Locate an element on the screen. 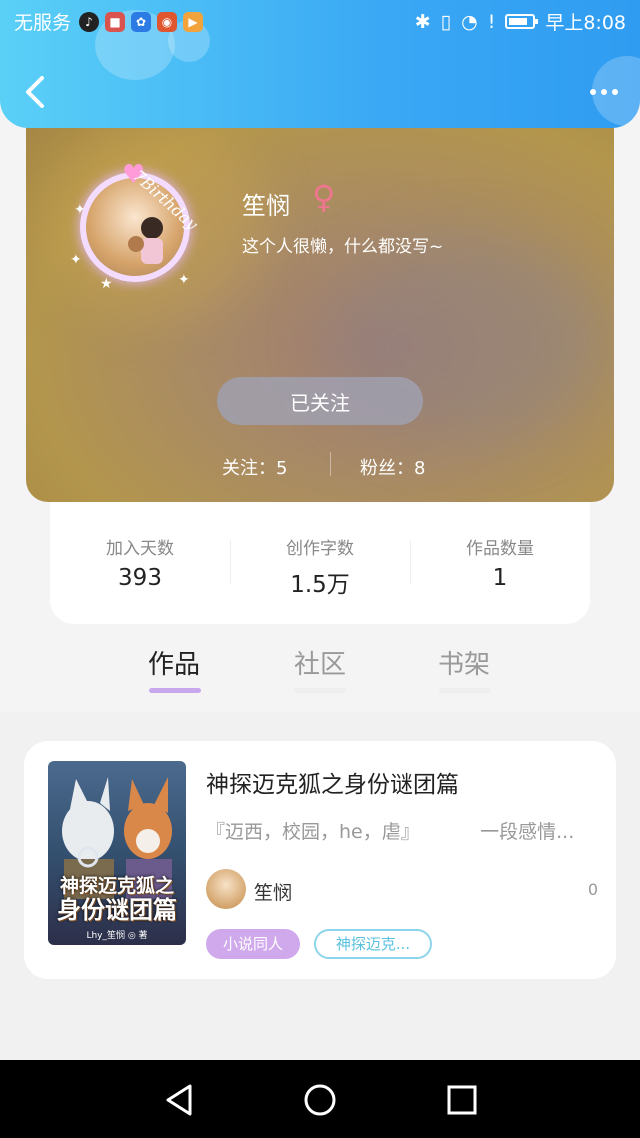  system-nav-bar is located at coordinates (320, 1099).